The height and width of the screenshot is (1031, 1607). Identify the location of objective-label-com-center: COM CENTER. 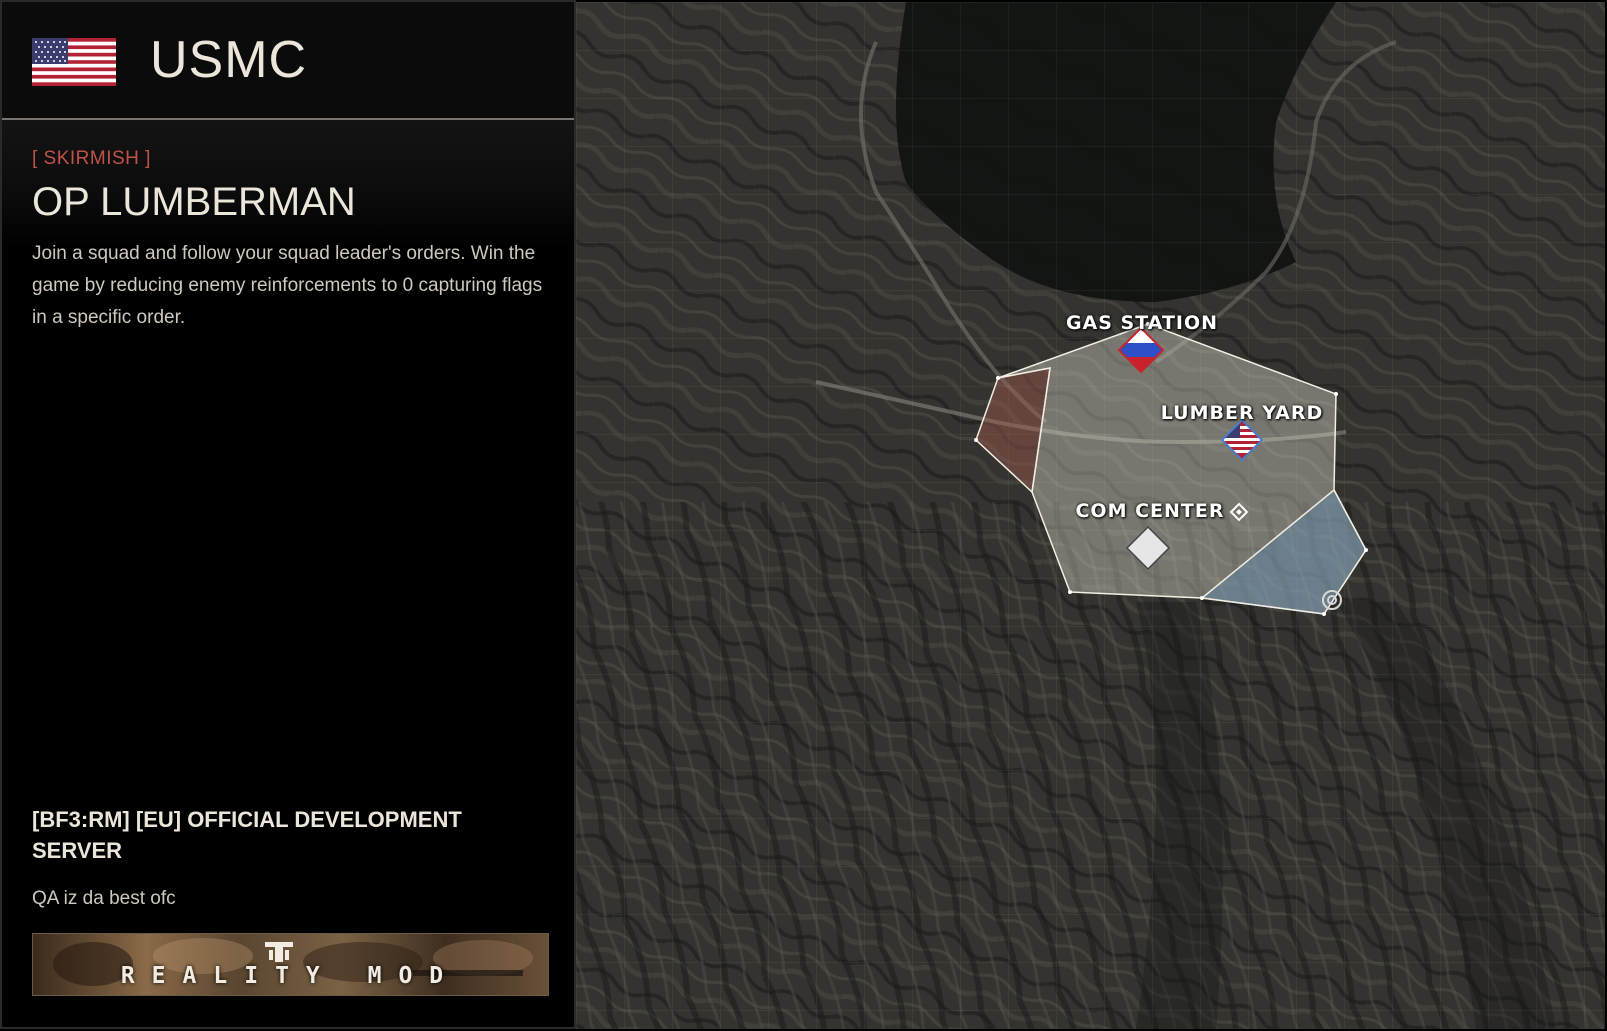
(1149, 511).